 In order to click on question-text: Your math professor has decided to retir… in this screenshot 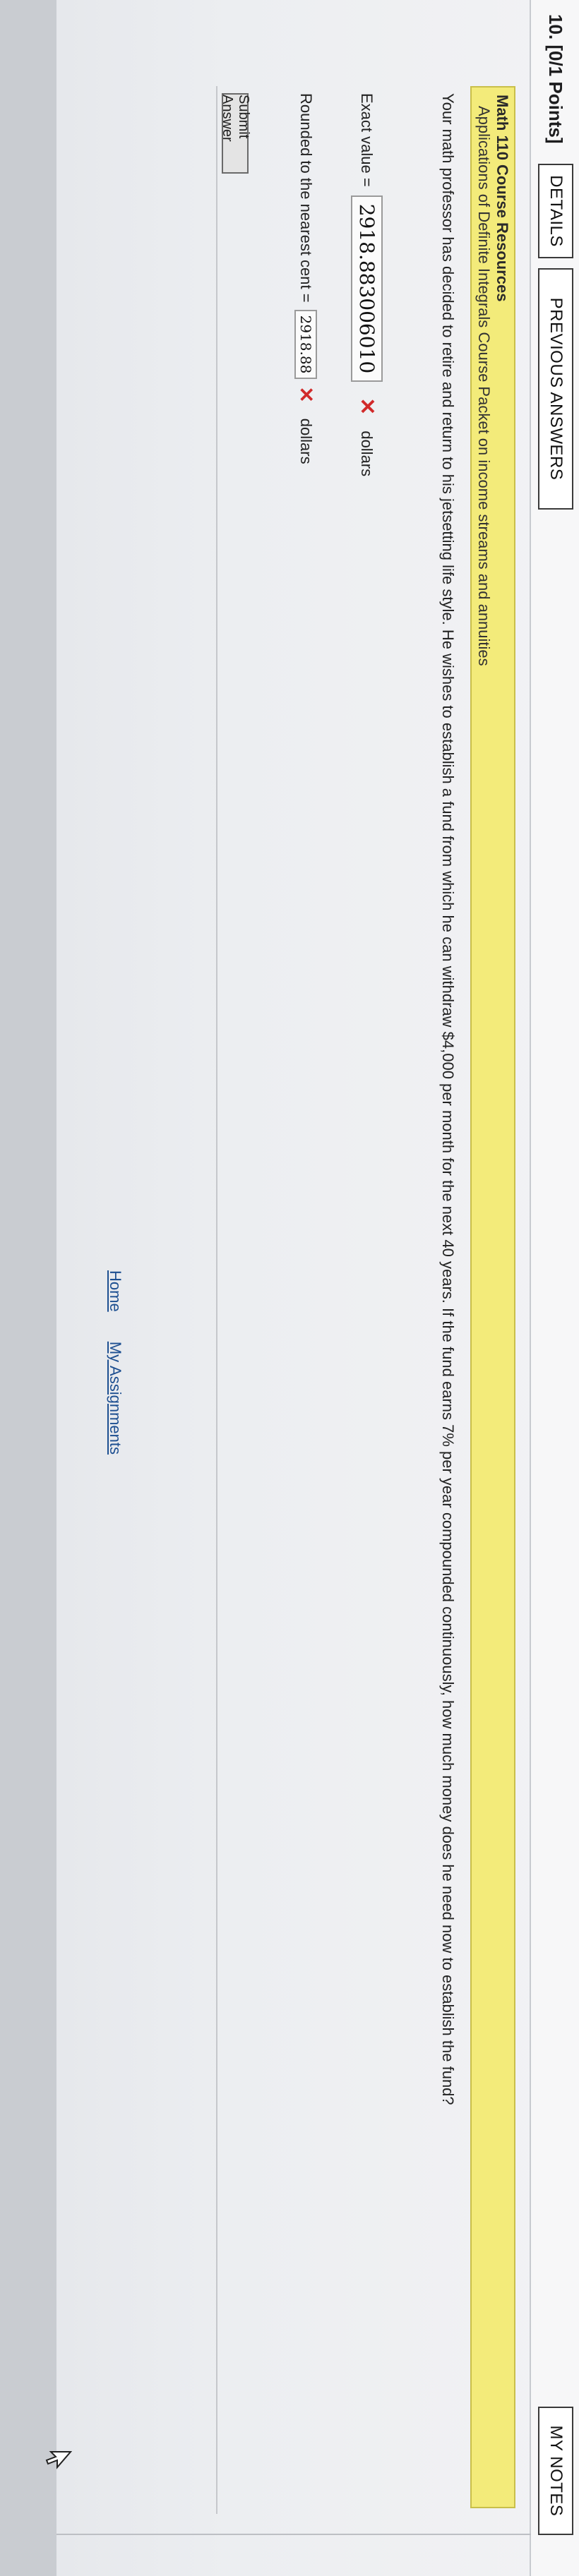, I will do `click(448, 1099)`.